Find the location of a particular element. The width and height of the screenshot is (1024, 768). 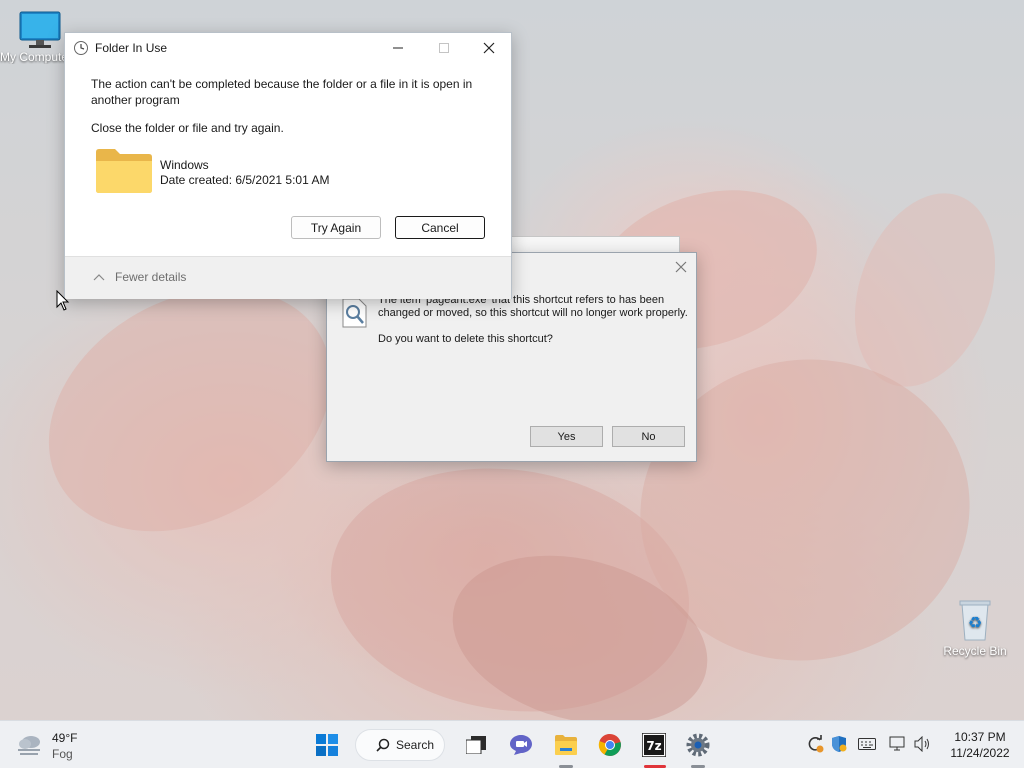

file-explorer-icon is located at coordinates (566, 745).